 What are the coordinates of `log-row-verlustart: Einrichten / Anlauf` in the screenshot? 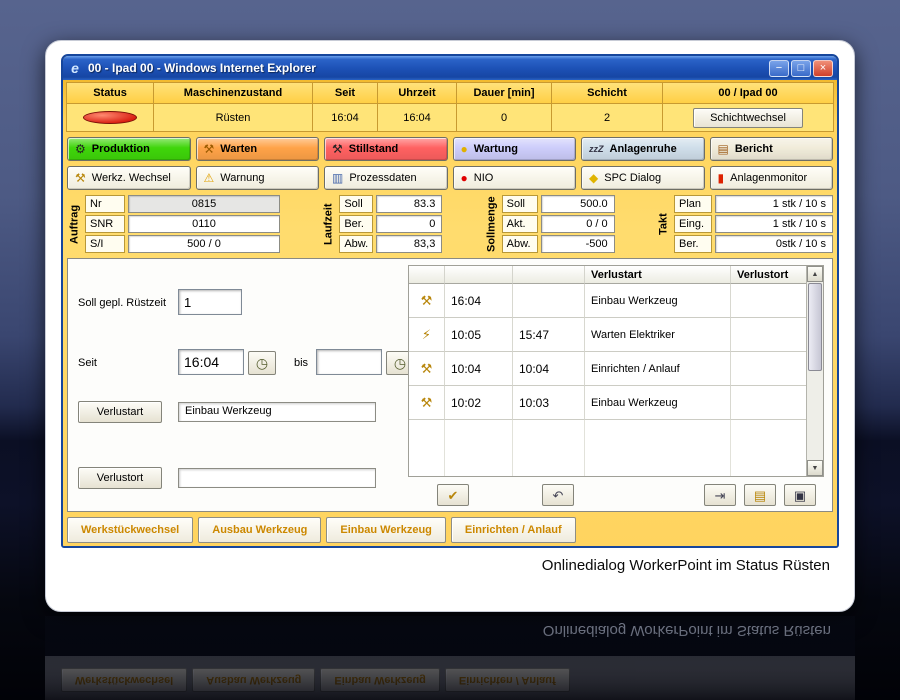 It's located at (658, 369).